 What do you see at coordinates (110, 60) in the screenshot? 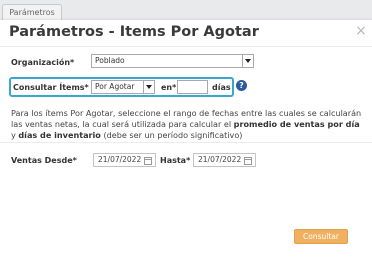
I see `organizacion-value: Poblado` at bounding box center [110, 60].